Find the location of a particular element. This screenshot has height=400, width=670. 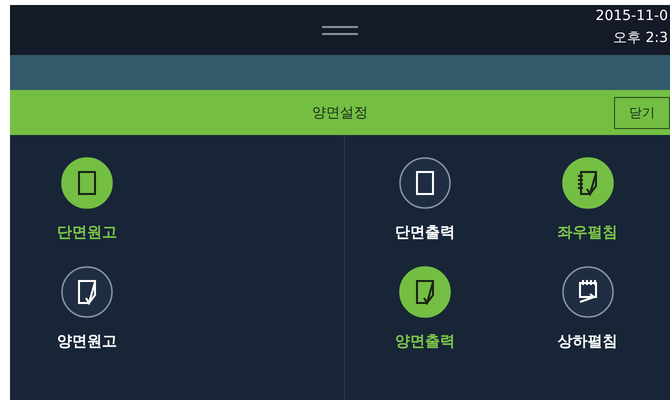

drag-handle is located at coordinates (340, 30).